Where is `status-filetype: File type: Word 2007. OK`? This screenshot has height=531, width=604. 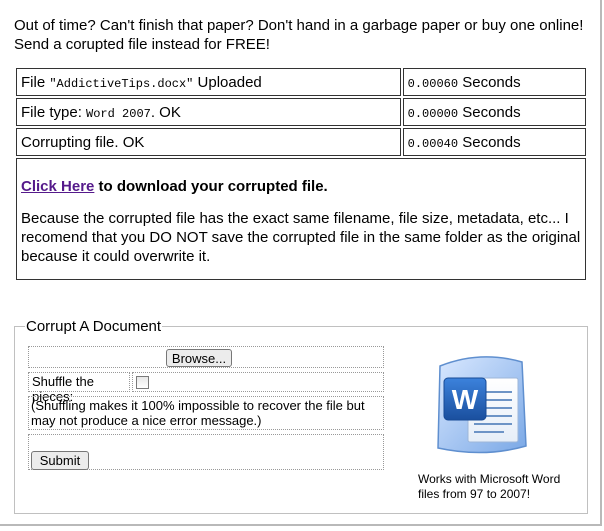 status-filetype: File type: Word 2007. OK is located at coordinates (208, 112).